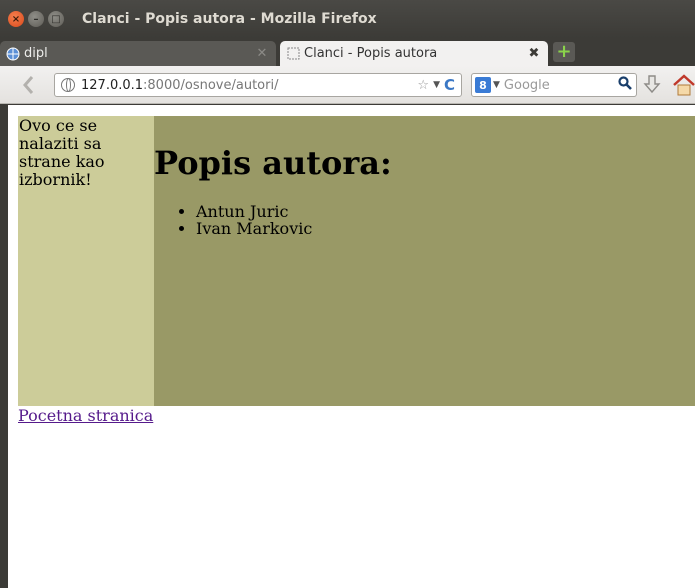  Describe the element at coordinates (28, 85) in the screenshot. I see `back-button` at that location.